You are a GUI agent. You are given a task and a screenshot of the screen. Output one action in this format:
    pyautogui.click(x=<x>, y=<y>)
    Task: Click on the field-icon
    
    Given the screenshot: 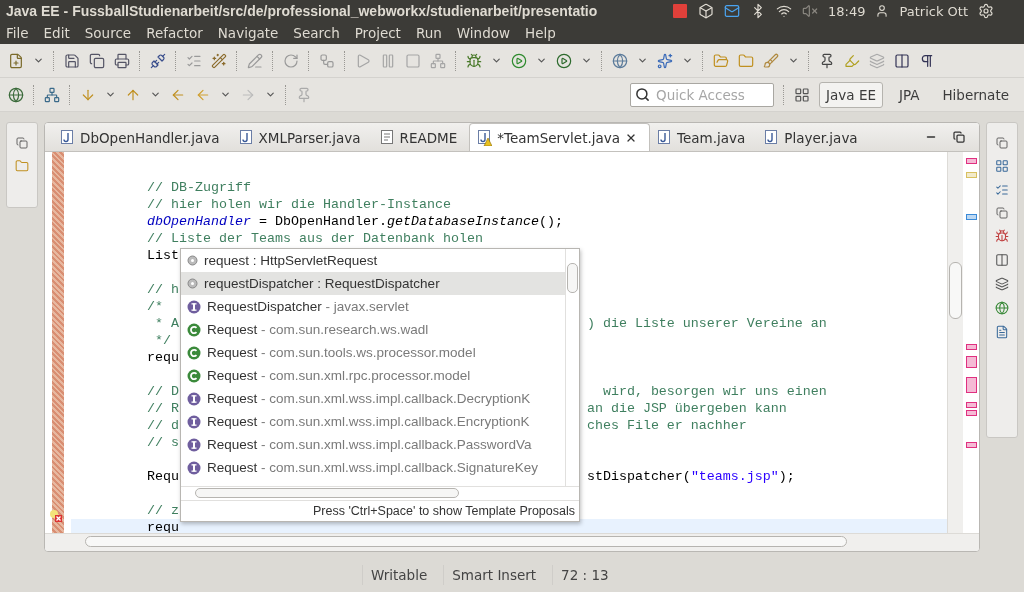 What is the action you would take?
    pyautogui.click(x=192, y=260)
    